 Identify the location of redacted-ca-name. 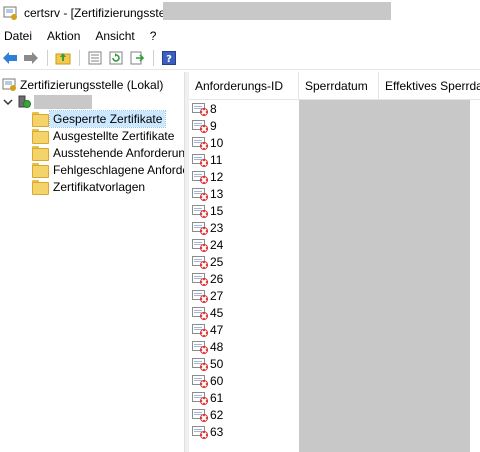
(63, 101).